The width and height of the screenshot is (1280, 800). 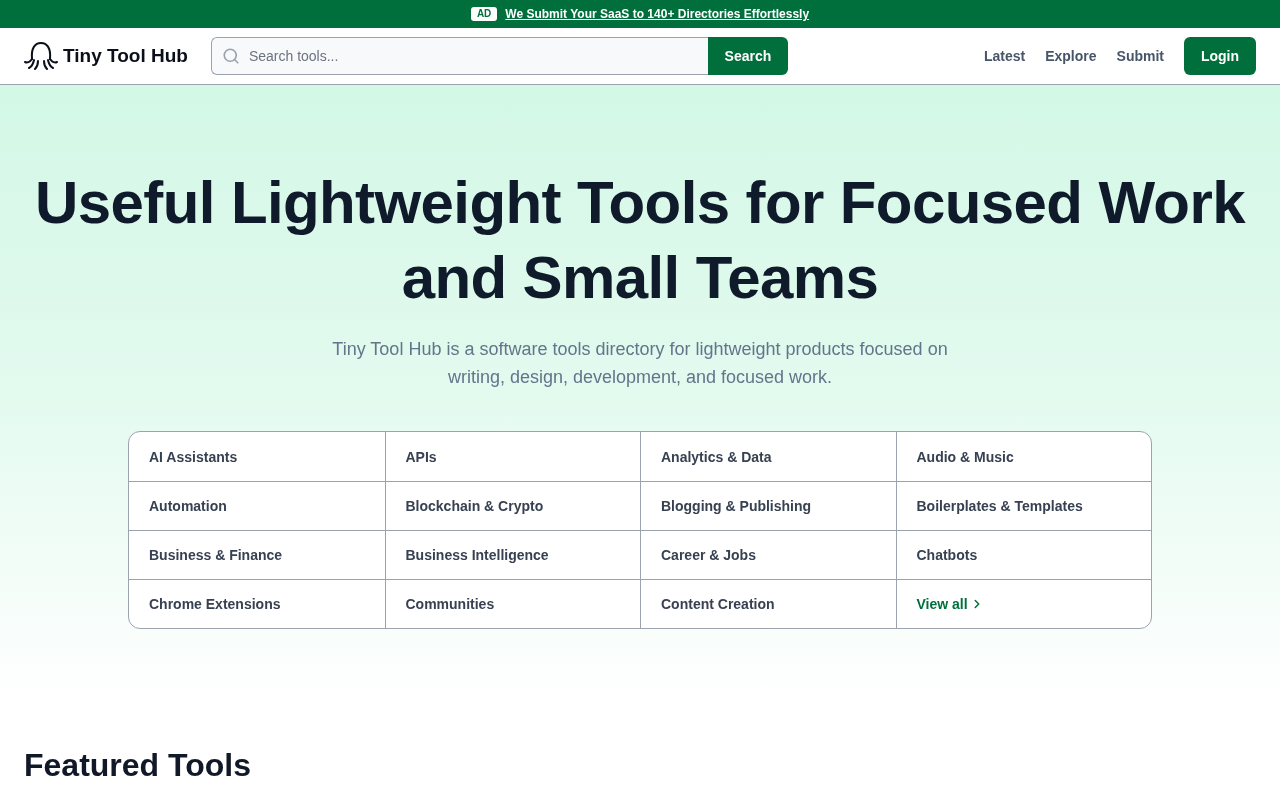 I want to click on category-link: Communities, so click(x=512, y=603).